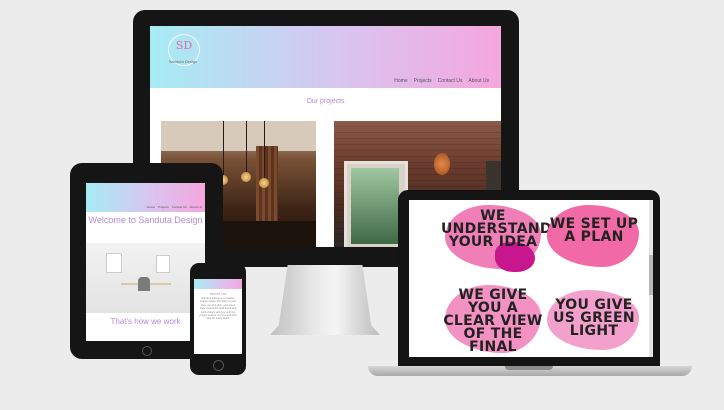  I want to click on phone-home-button, so click(218, 365).